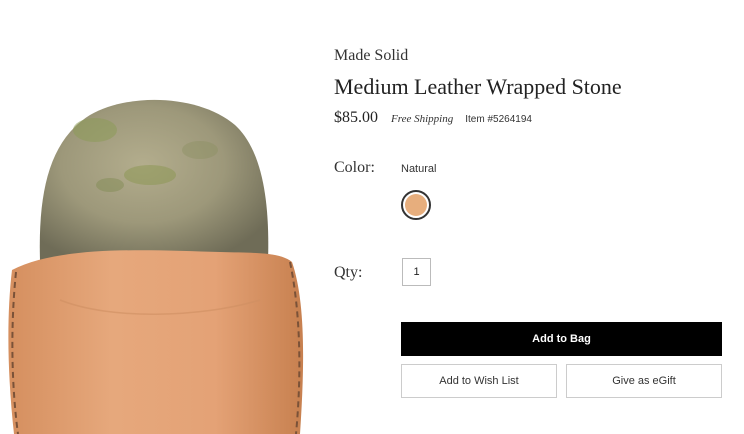 This screenshot has height=434, width=744. I want to click on item-number: Item #5264194, so click(498, 119).